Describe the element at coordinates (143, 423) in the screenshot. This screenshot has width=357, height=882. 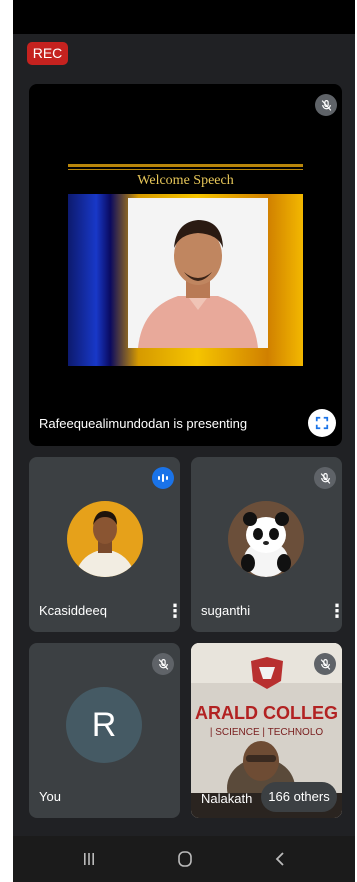
I see `presentation-caption: Rafeequealimundodan is presenting` at that location.